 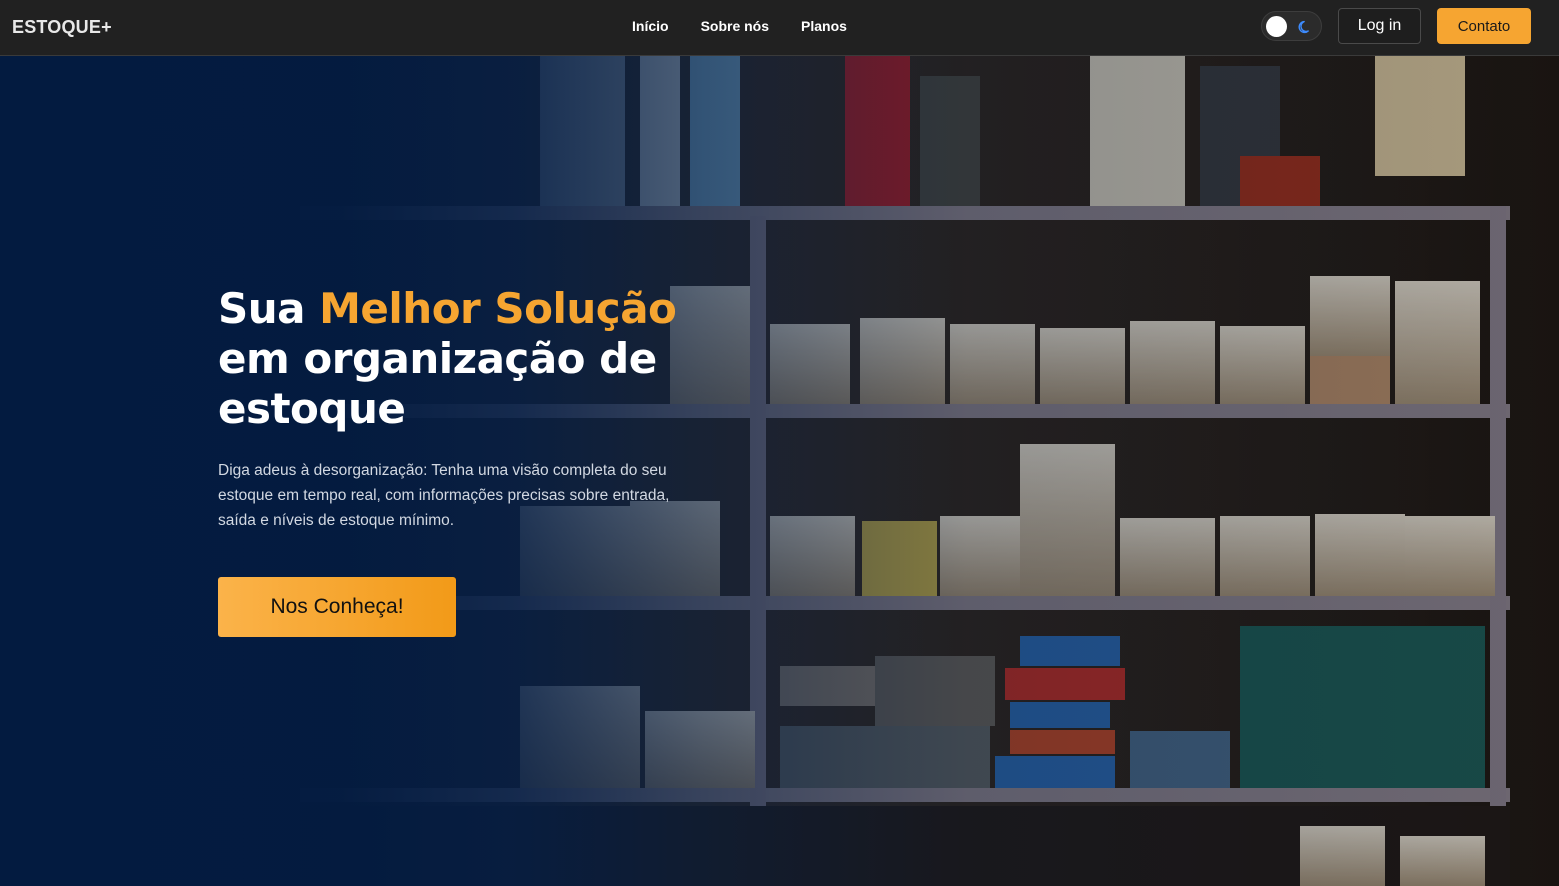 What do you see at coordinates (1276, 26) in the screenshot?
I see `toggle-knob` at bounding box center [1276, 26].